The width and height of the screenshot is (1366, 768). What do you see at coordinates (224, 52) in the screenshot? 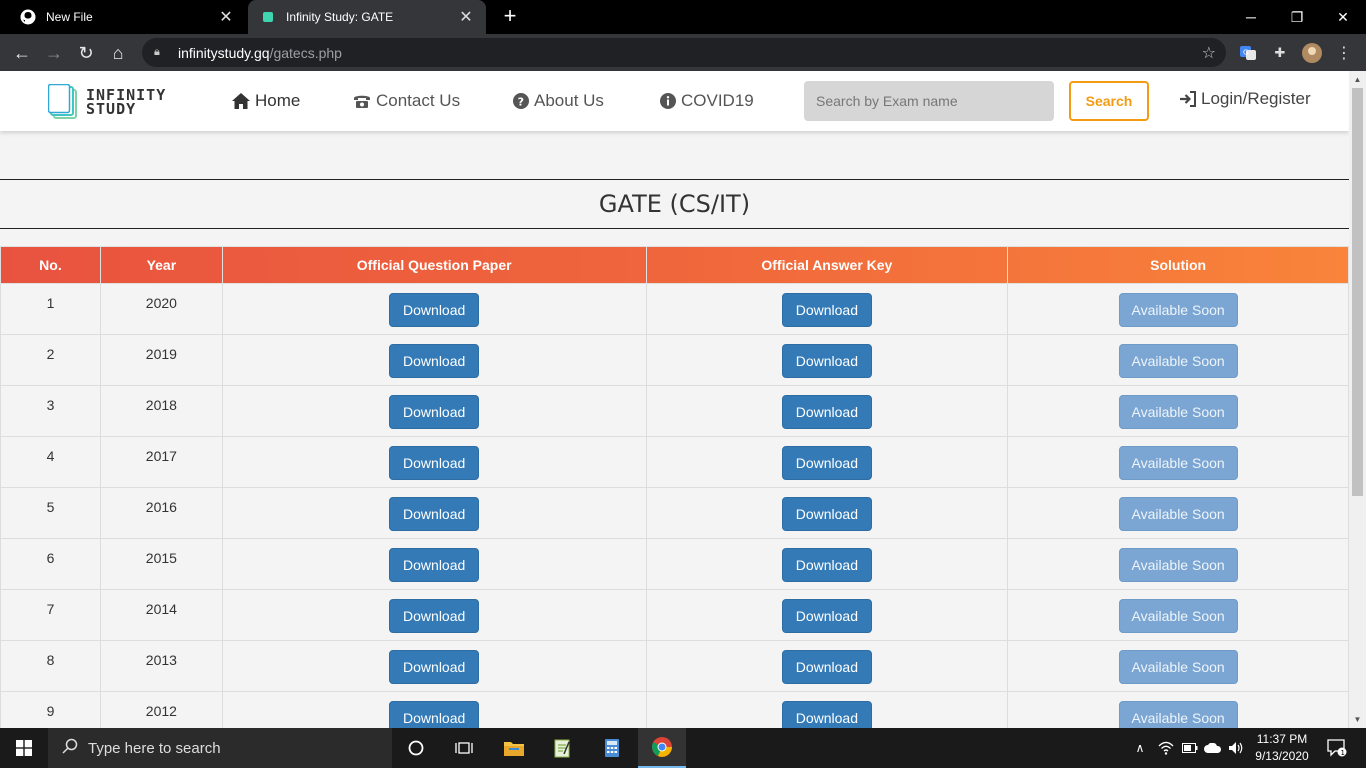
I see `url-host: infinitystudy.gq` at bounding box center [224, 52].